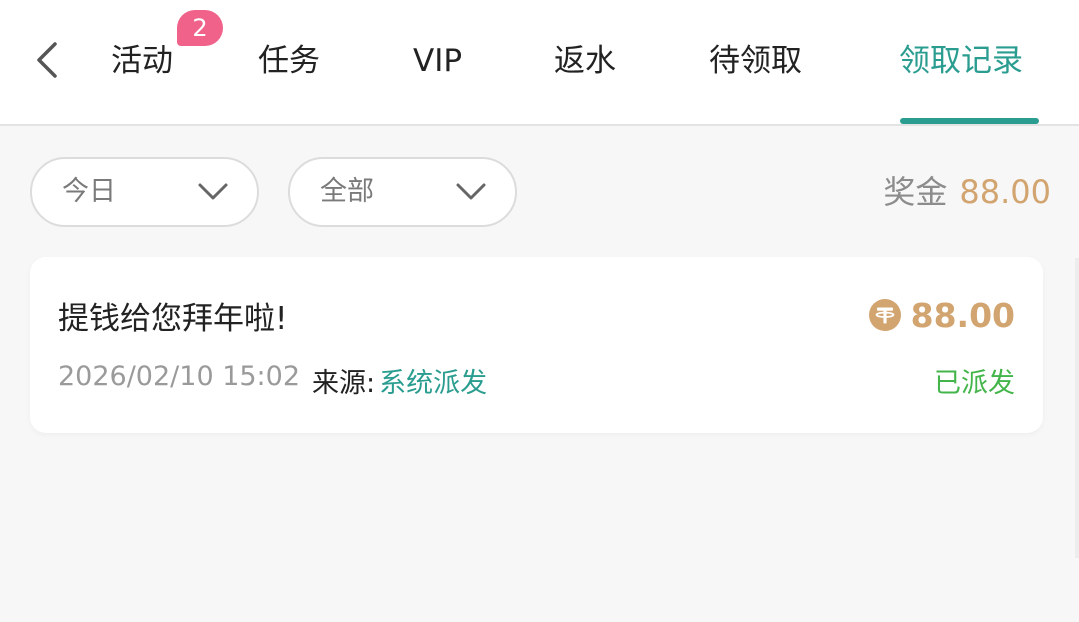  What do you see at coordinates (915, 192) in the screenshot?
I see `bonus-total-label: 奖金` at bounding box center [915, 192].